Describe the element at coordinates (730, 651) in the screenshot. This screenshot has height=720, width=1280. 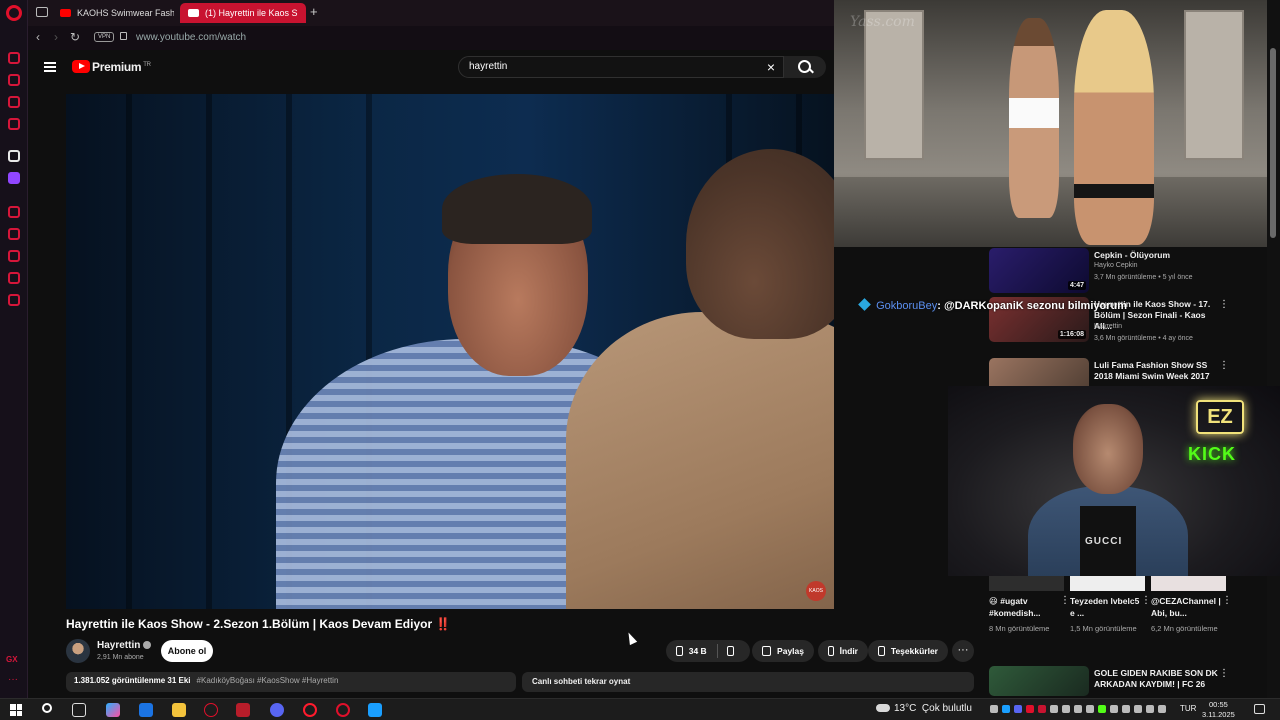
I see `thumbs-down-icon` at that location.